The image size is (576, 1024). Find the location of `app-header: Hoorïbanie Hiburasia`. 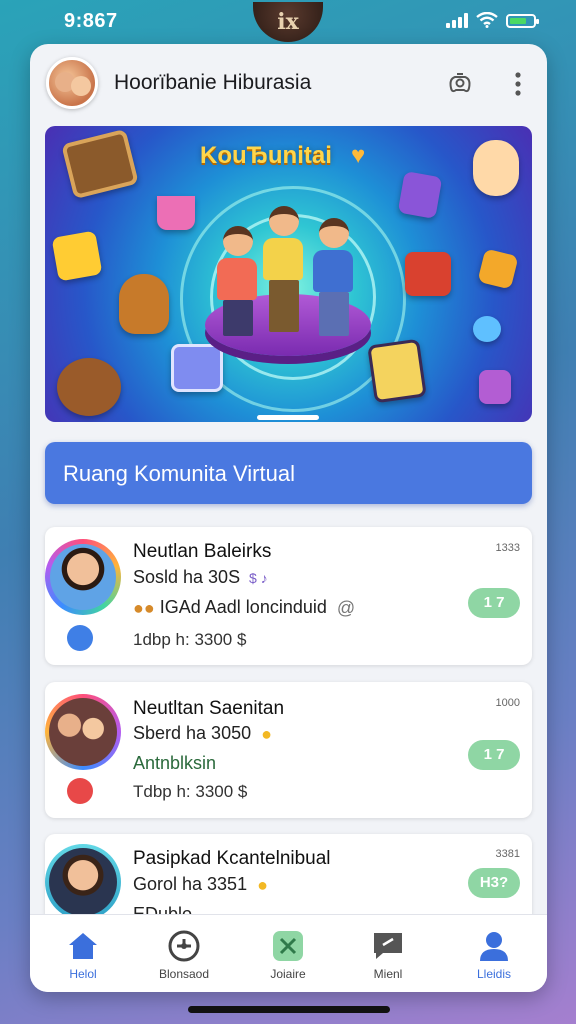

app-header: Hoorïbanie Hiburasia is located at coordinates (288, 84).